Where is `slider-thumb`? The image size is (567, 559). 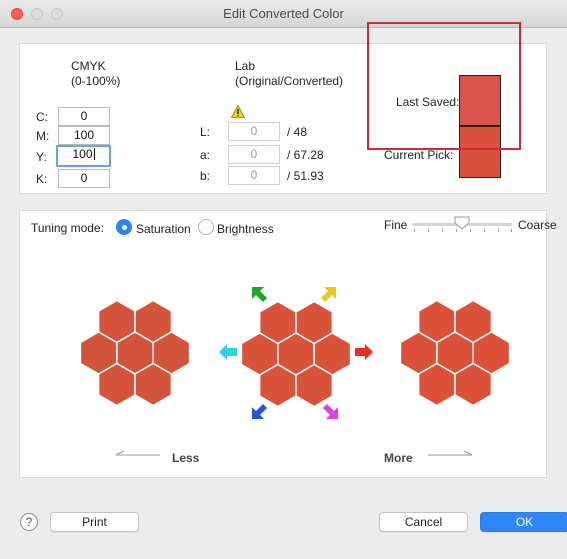 slider-thumb is located at coordinates (462, 223).